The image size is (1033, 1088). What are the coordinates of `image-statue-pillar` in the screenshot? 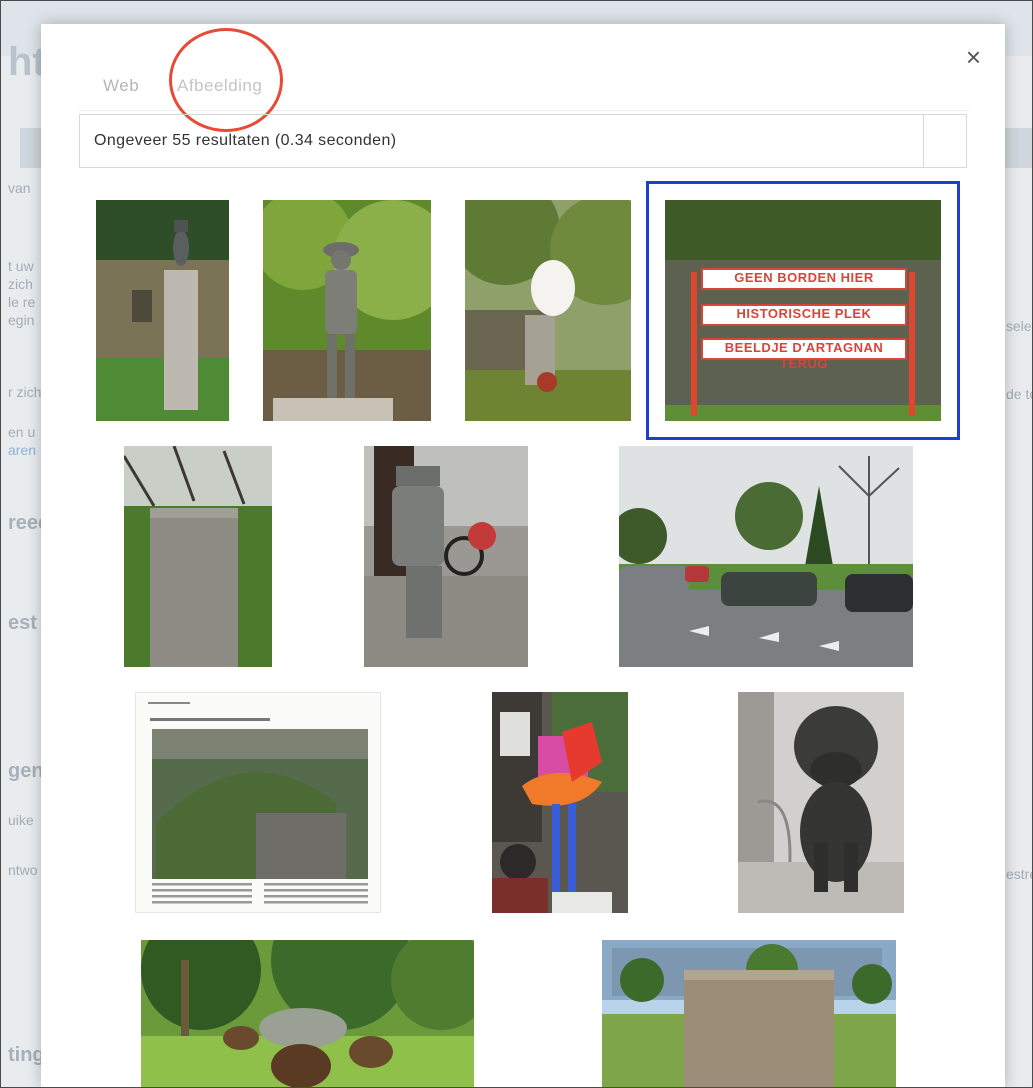 It's located at (162, 310).